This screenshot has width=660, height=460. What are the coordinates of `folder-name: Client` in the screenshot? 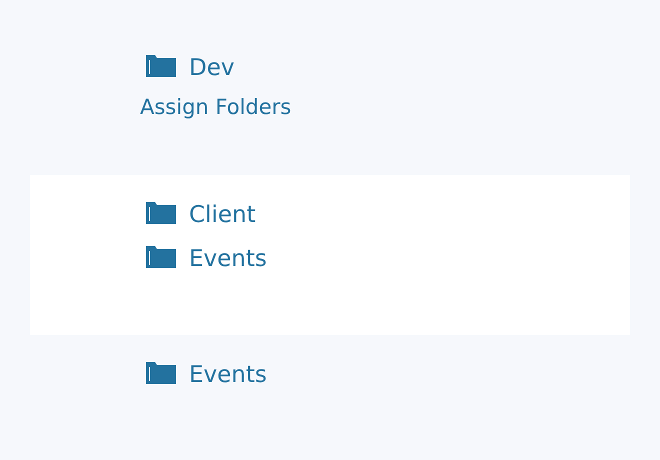 It's located at (222, 215).